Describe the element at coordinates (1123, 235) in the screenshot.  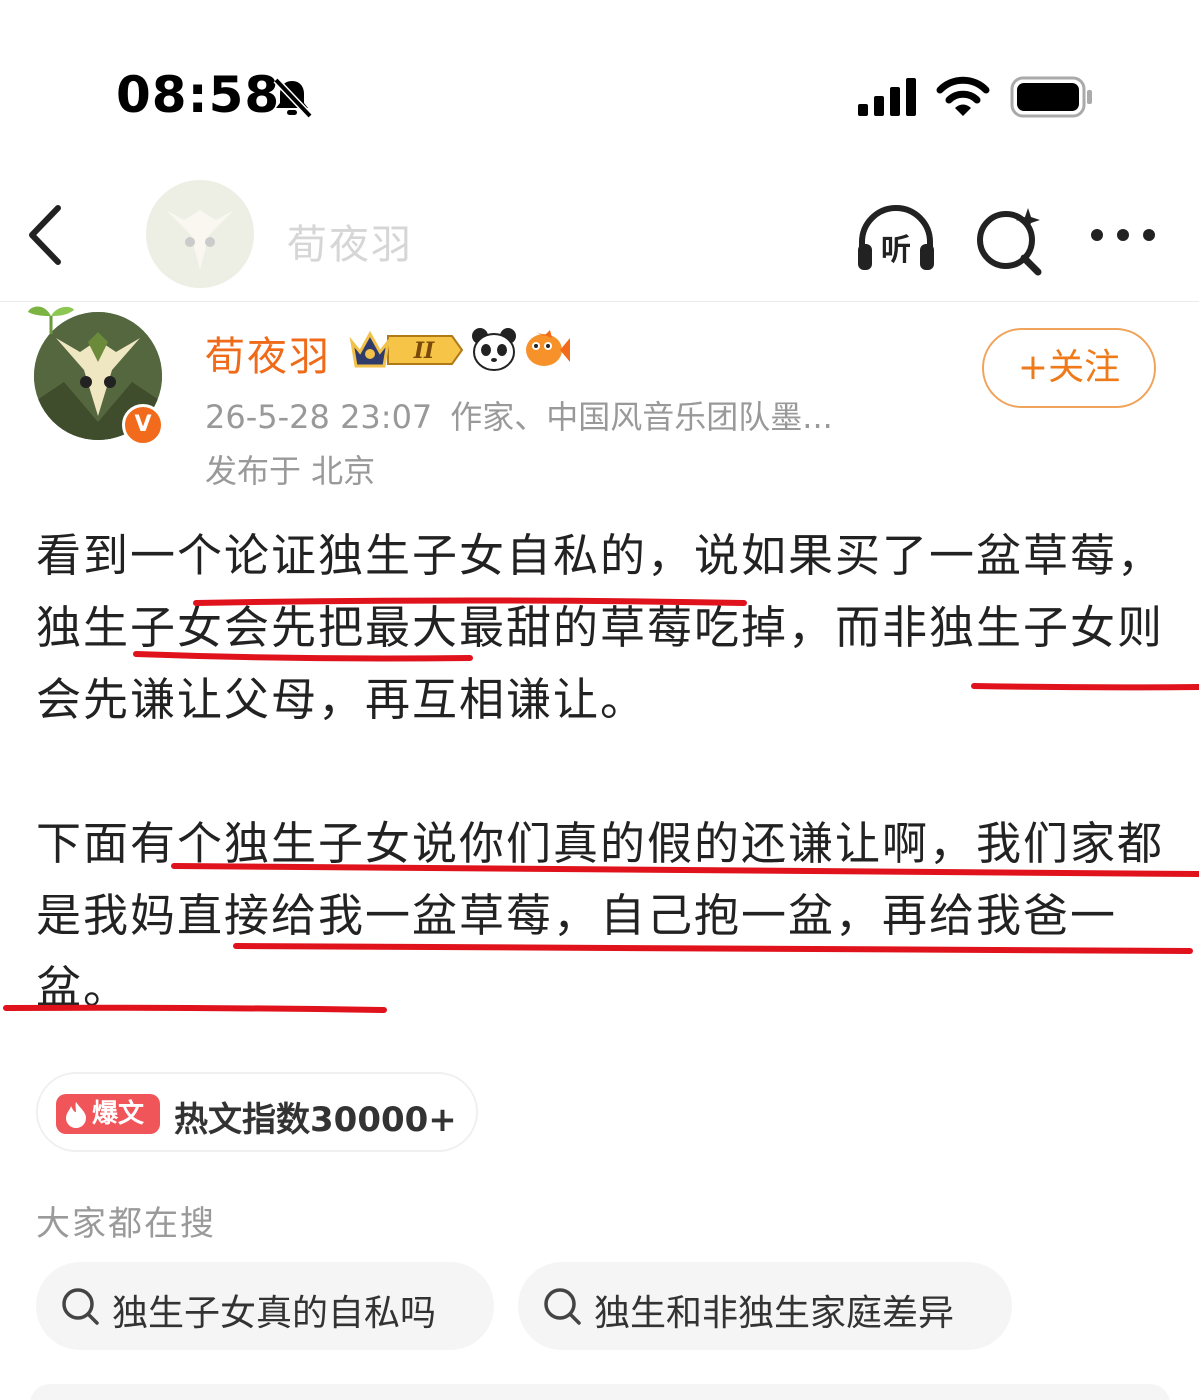
I see `more-options-icon` at that location.